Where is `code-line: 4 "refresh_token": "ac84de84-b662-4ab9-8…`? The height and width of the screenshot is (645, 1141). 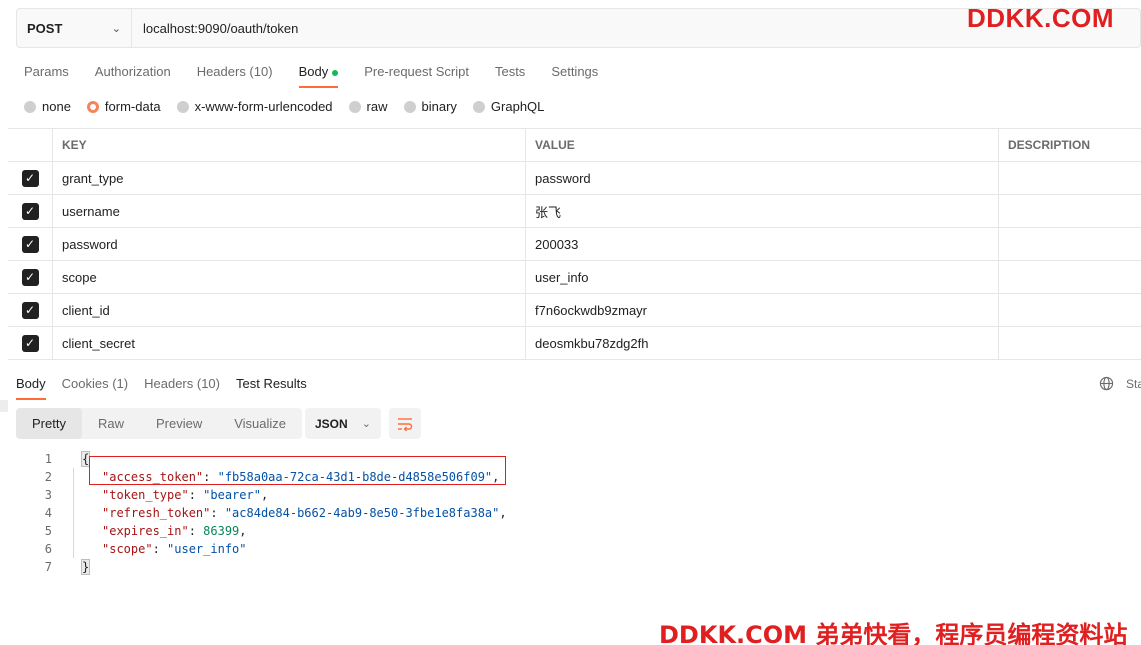 code-line: 4 "refresh_token": "ac84de84-b662-4ab9-8… is located at coordinates (261, 513).